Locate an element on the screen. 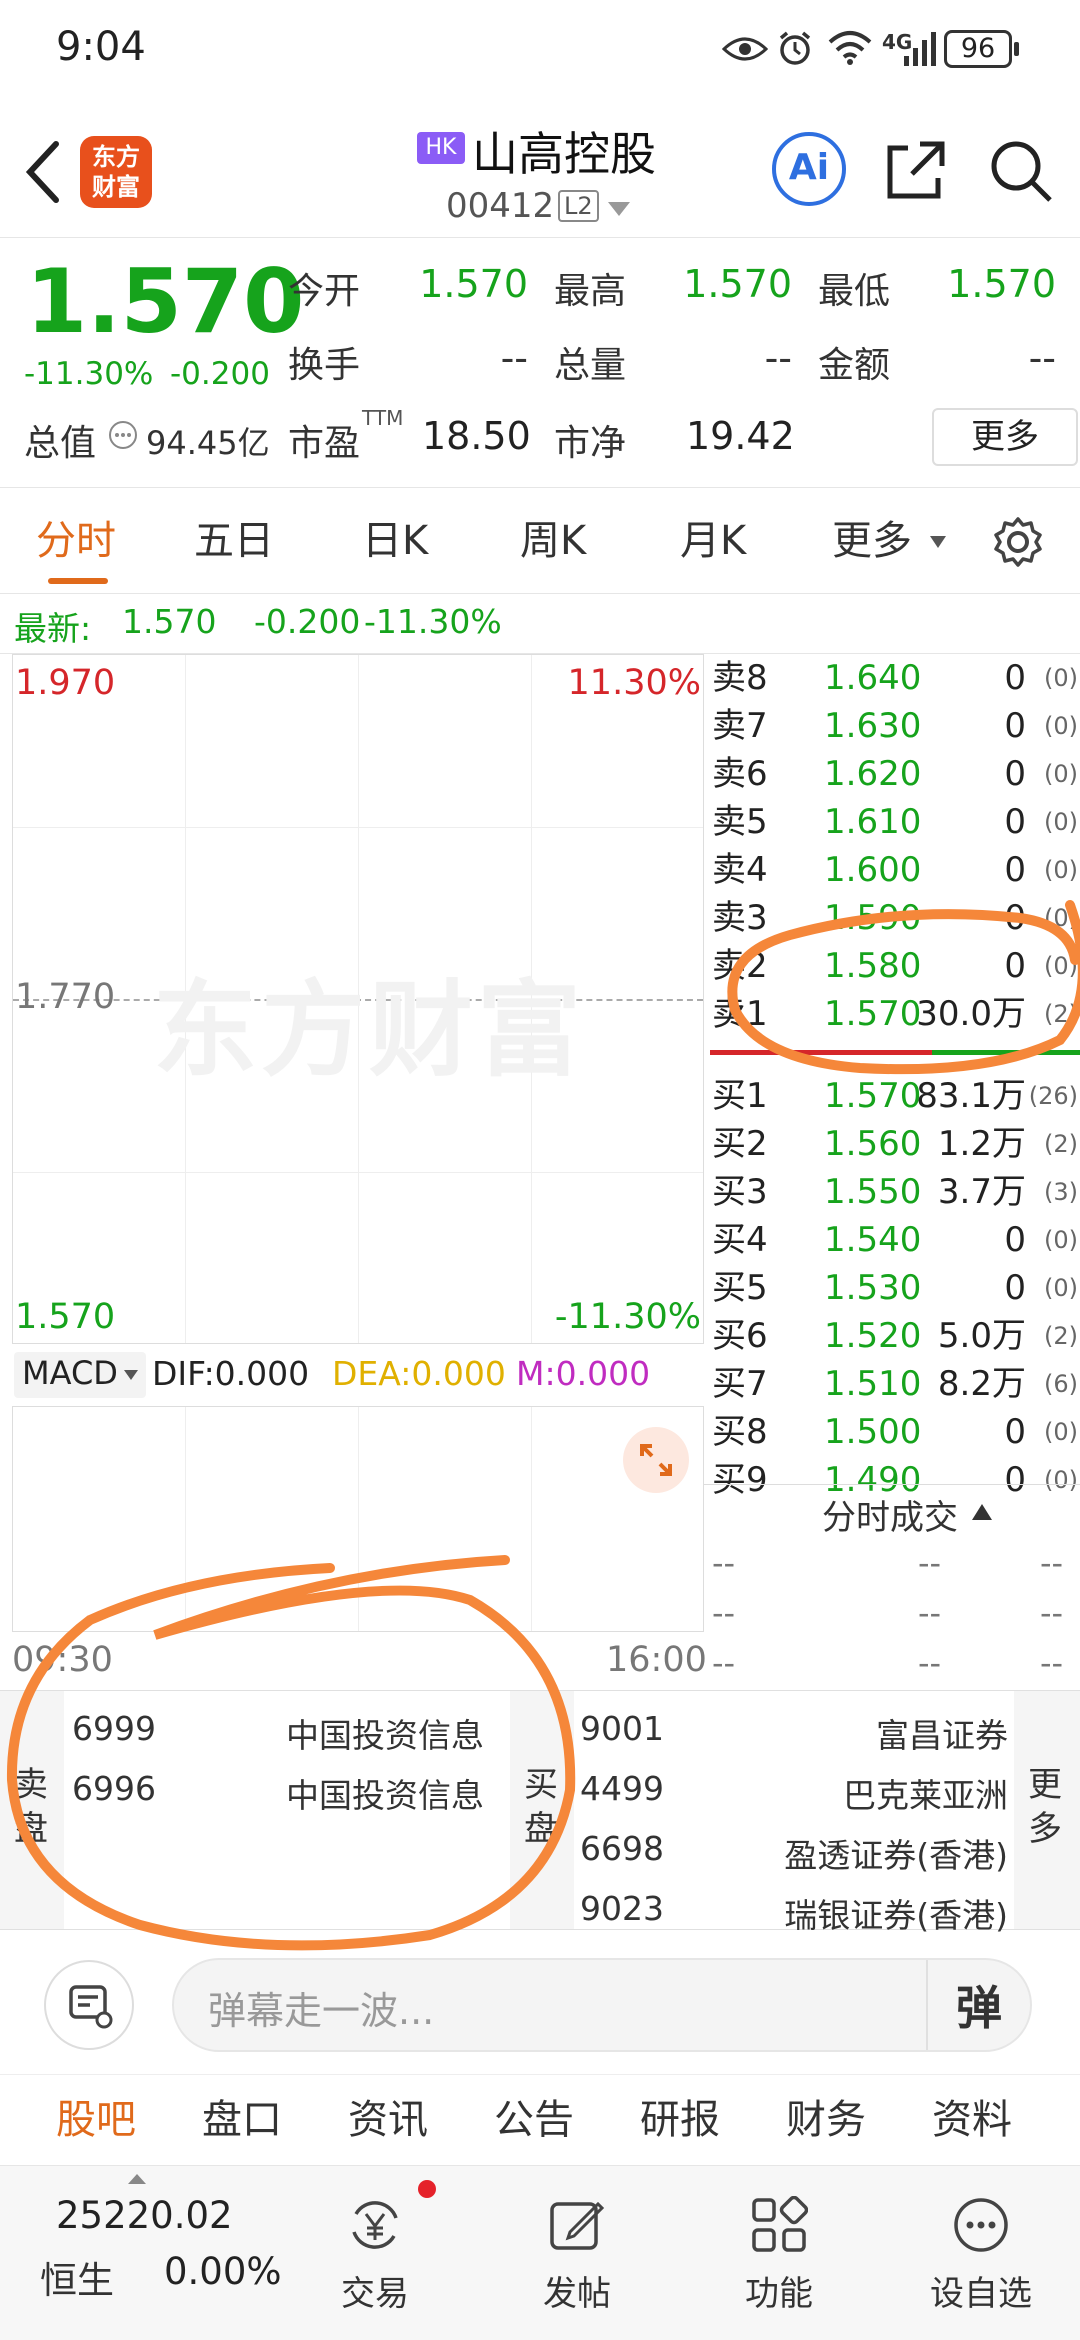 The image size is (1080, 2340). sort-up-icon is located at coordinates (982, 1512).